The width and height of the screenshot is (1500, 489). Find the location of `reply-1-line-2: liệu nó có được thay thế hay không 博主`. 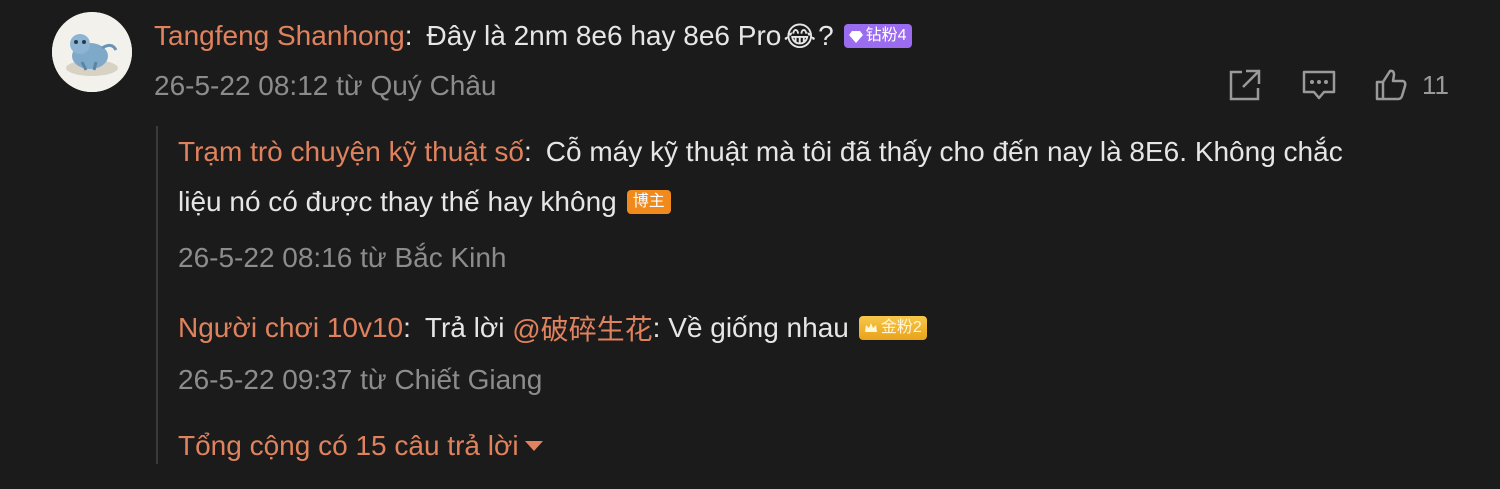

reply-1-line-2: liệu nó có được thay thế hay không 博主 is located at coordinates (424, 202).